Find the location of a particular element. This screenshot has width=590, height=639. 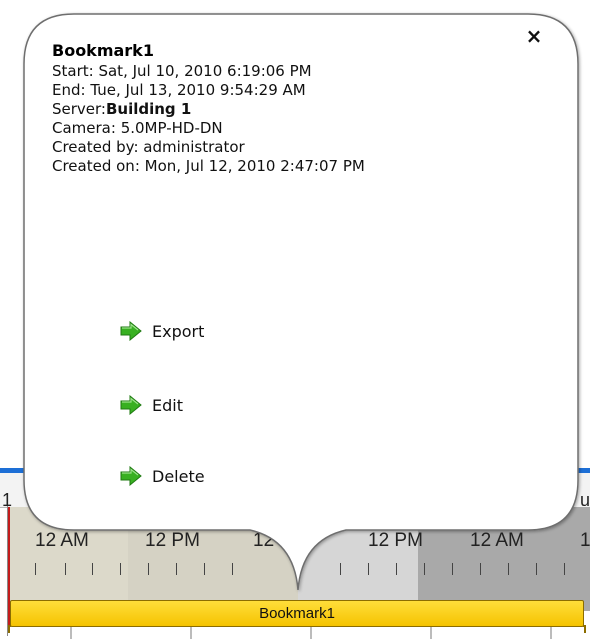

timeline-date-fragment: u is located at coordinates (585, 500).